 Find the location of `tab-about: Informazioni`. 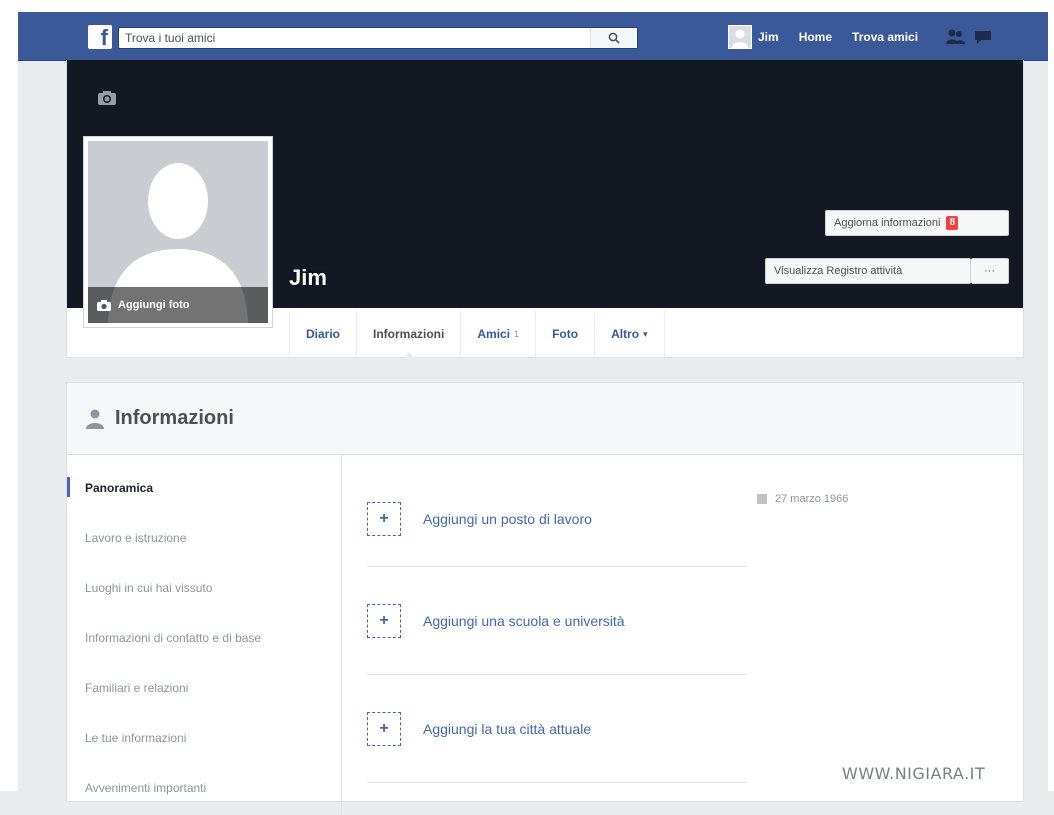

tab-about: Informazioni is located at coordinates (409, 334).